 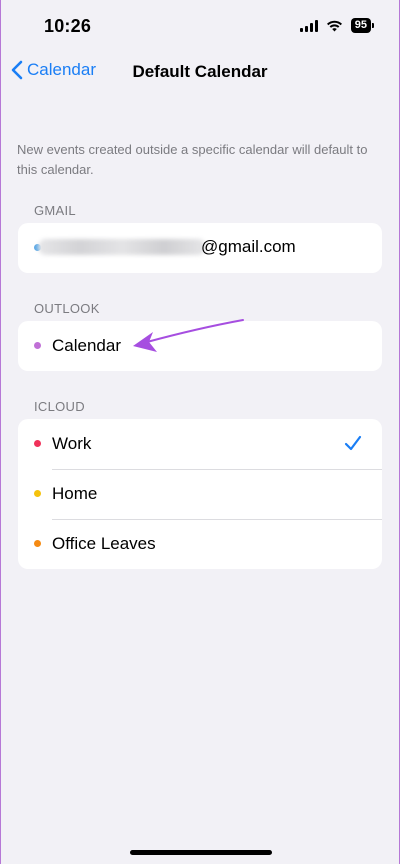 What do you see at coordinates (55, 210) in the screenshot?
I see `section-header-gmail: GMAIL` at bounding box center [55, 210].